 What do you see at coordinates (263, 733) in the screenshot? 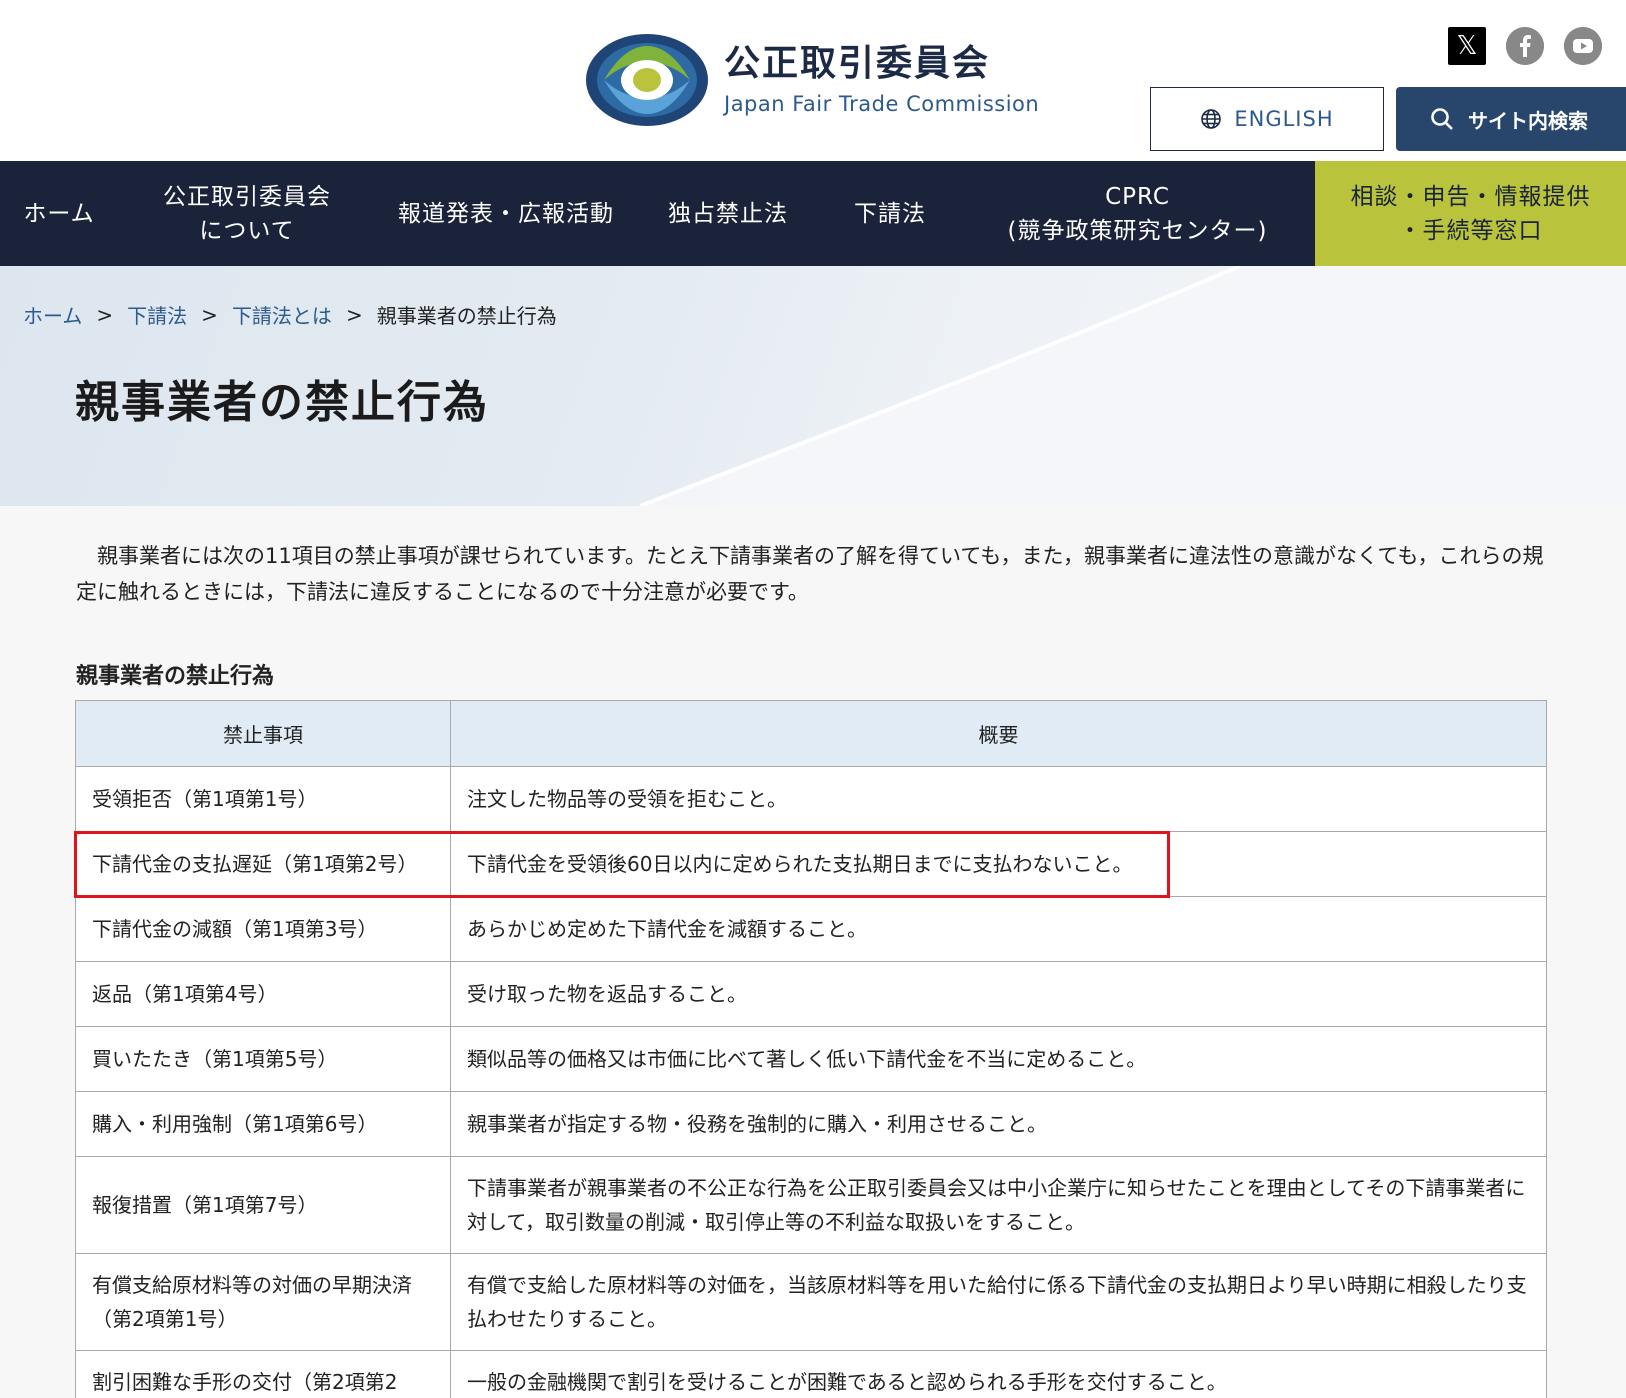
I see `table-header-prohibition: 禁止事項` at bounding box center [263, 733].